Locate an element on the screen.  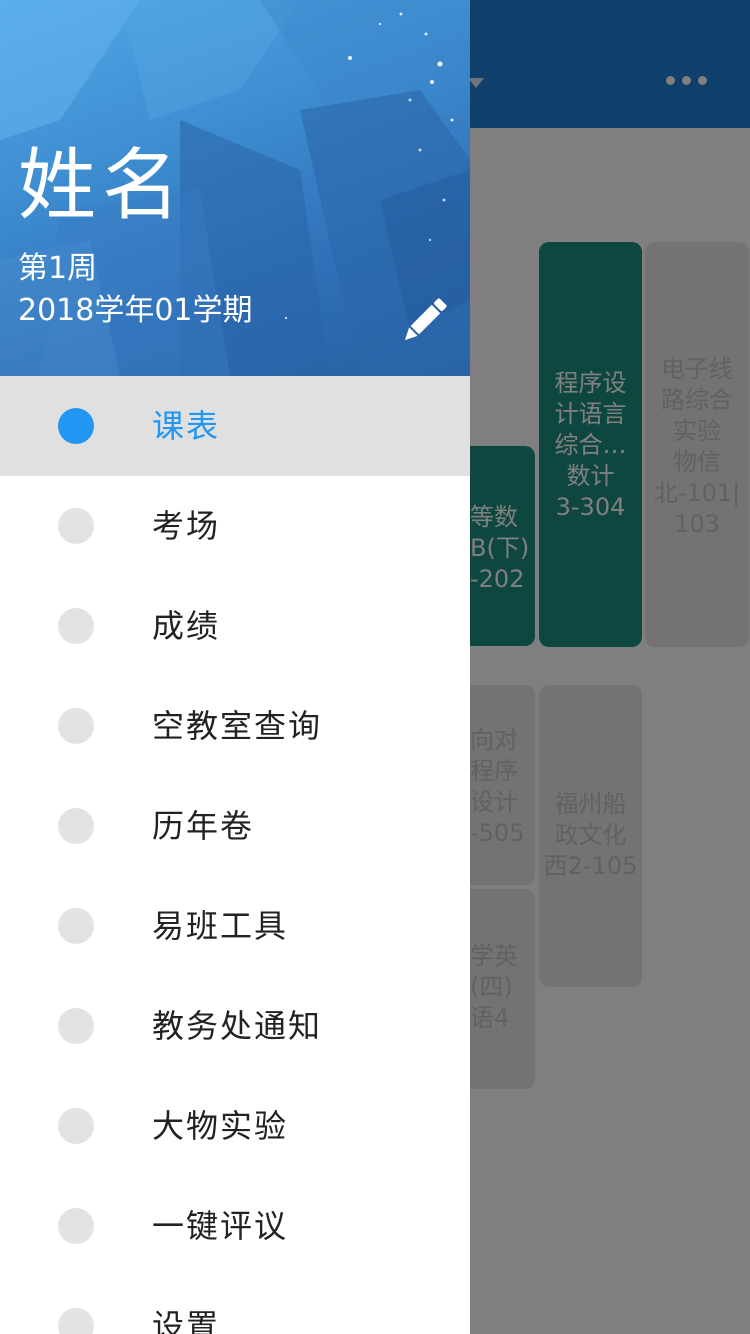
menu-item-physics-lab: 大物实验 is located at coordinates (235, 1126).